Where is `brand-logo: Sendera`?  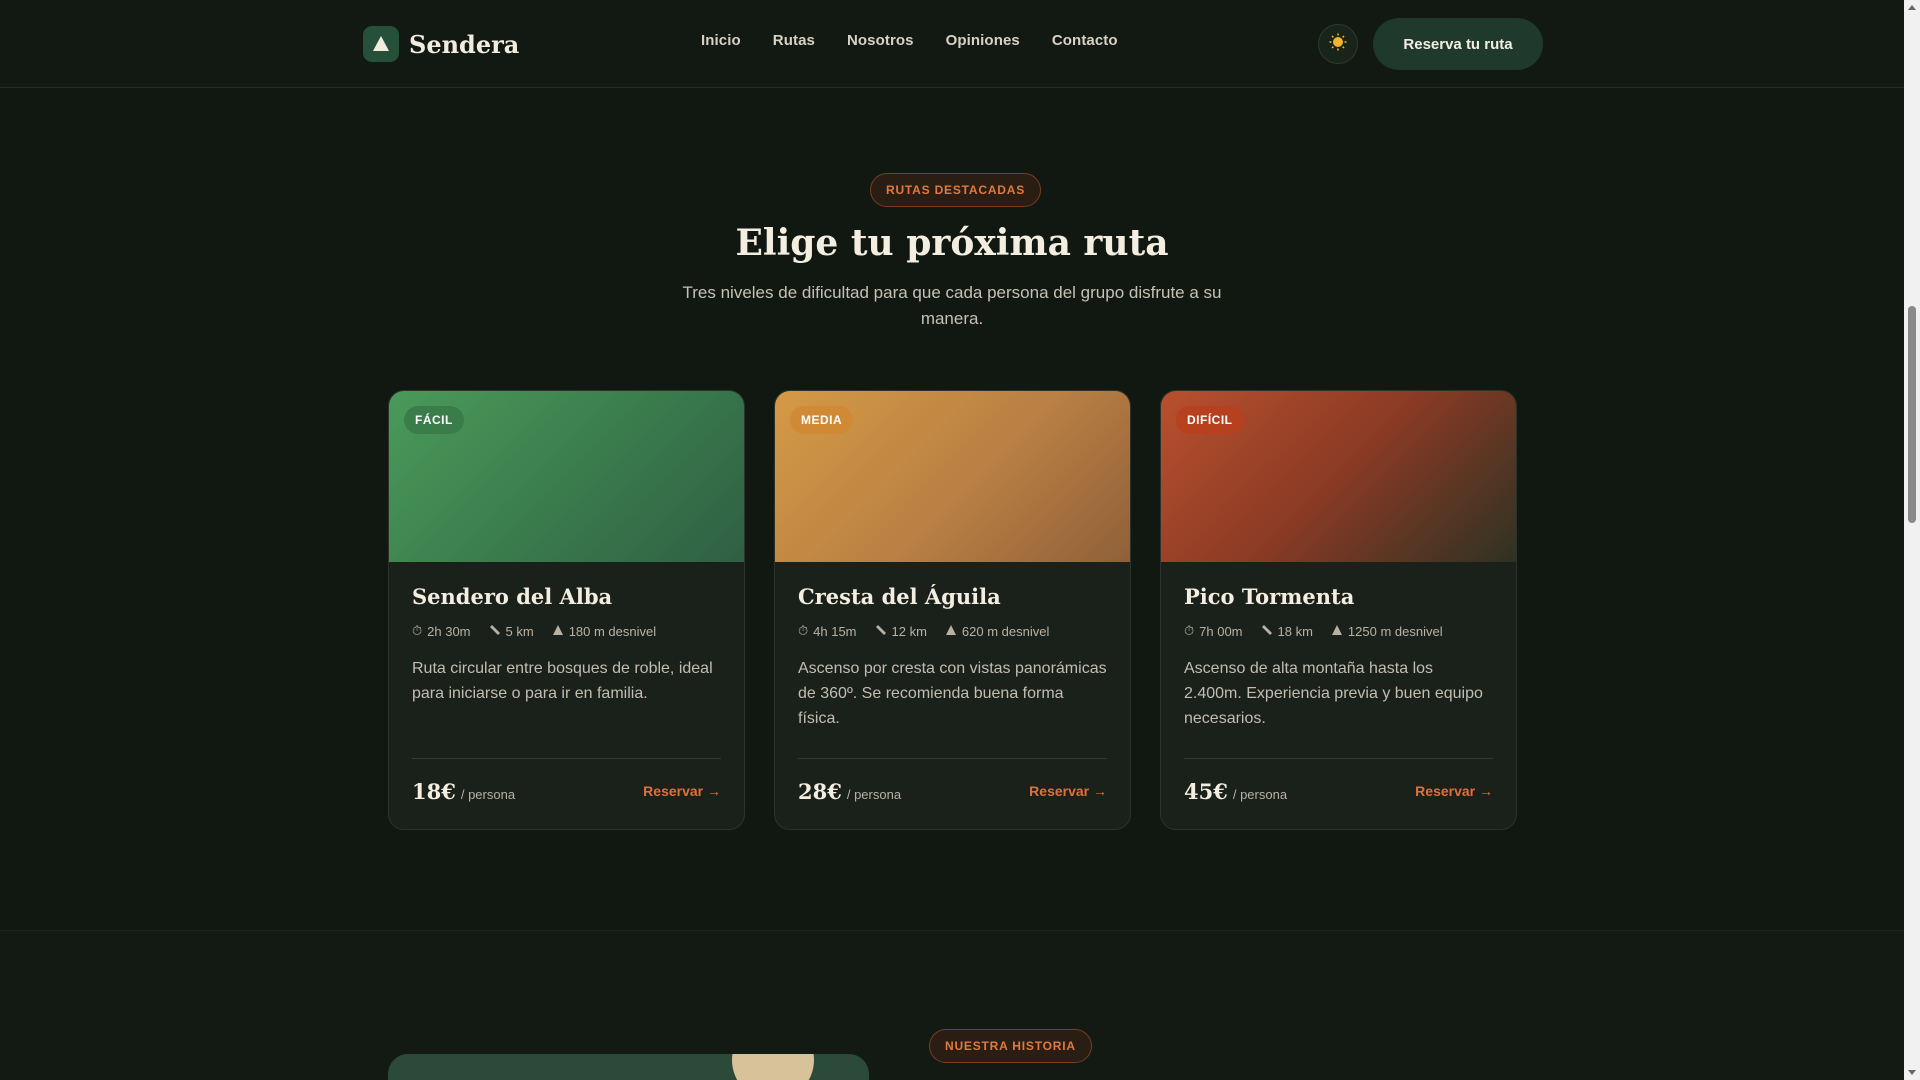
brand-logo: Sendera is located at coordinates (441, 44).